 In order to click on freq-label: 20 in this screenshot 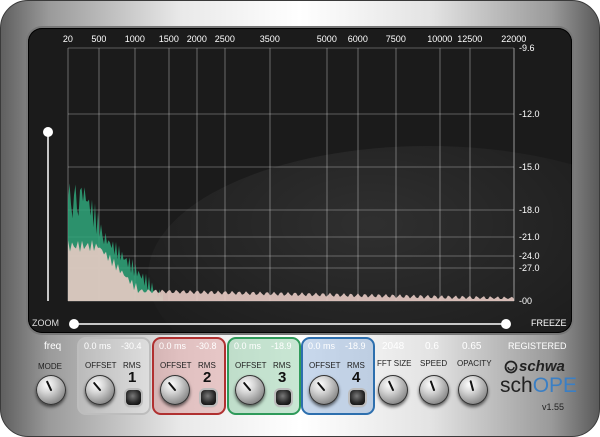, I will do `click(67, 39)`.